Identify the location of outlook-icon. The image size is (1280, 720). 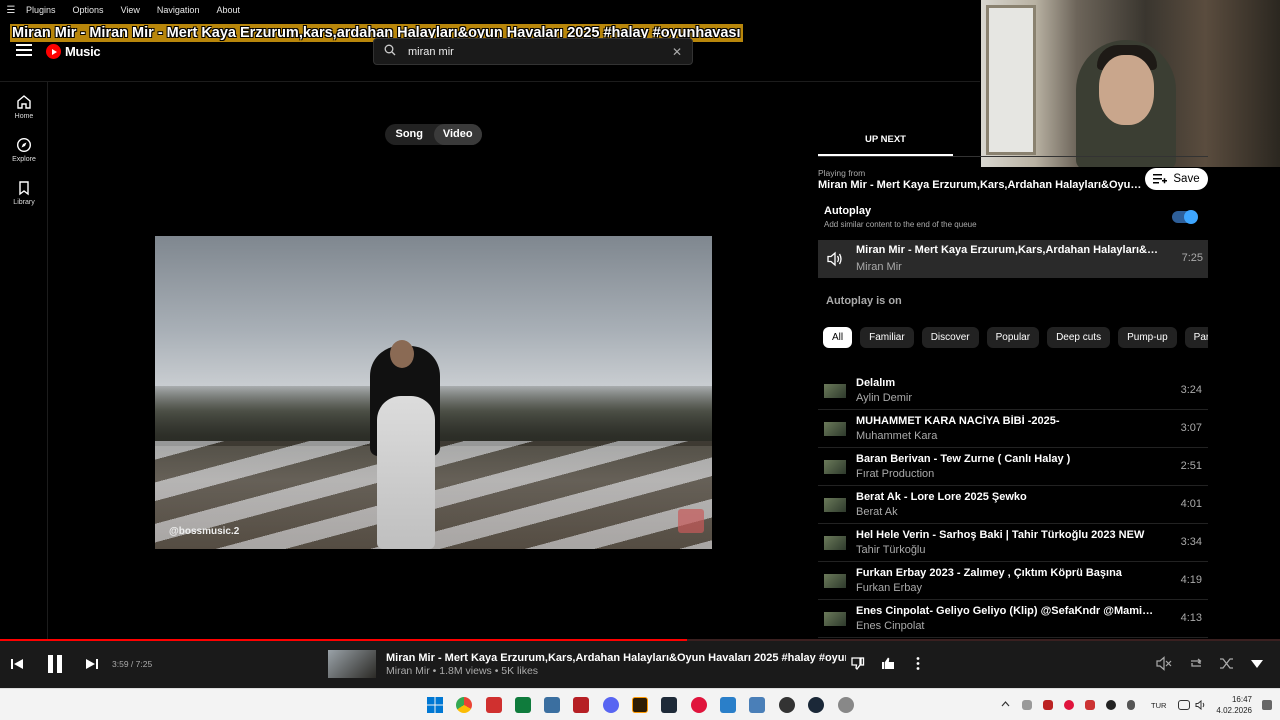
(757, 705).